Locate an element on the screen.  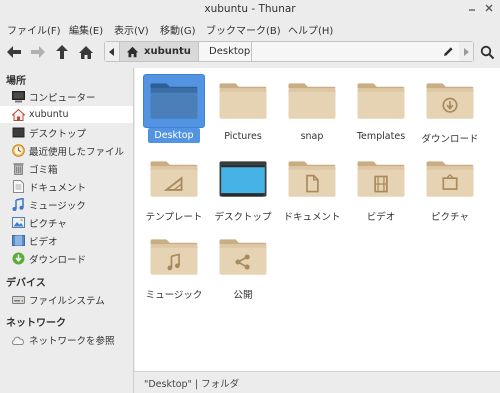
triangle-left-icon is located at coordinates (111, 51).